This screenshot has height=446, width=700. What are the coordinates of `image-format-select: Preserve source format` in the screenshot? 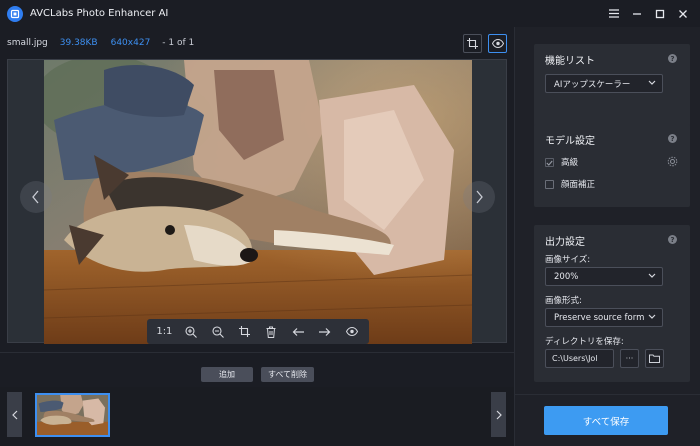 It's located at (604, 317).